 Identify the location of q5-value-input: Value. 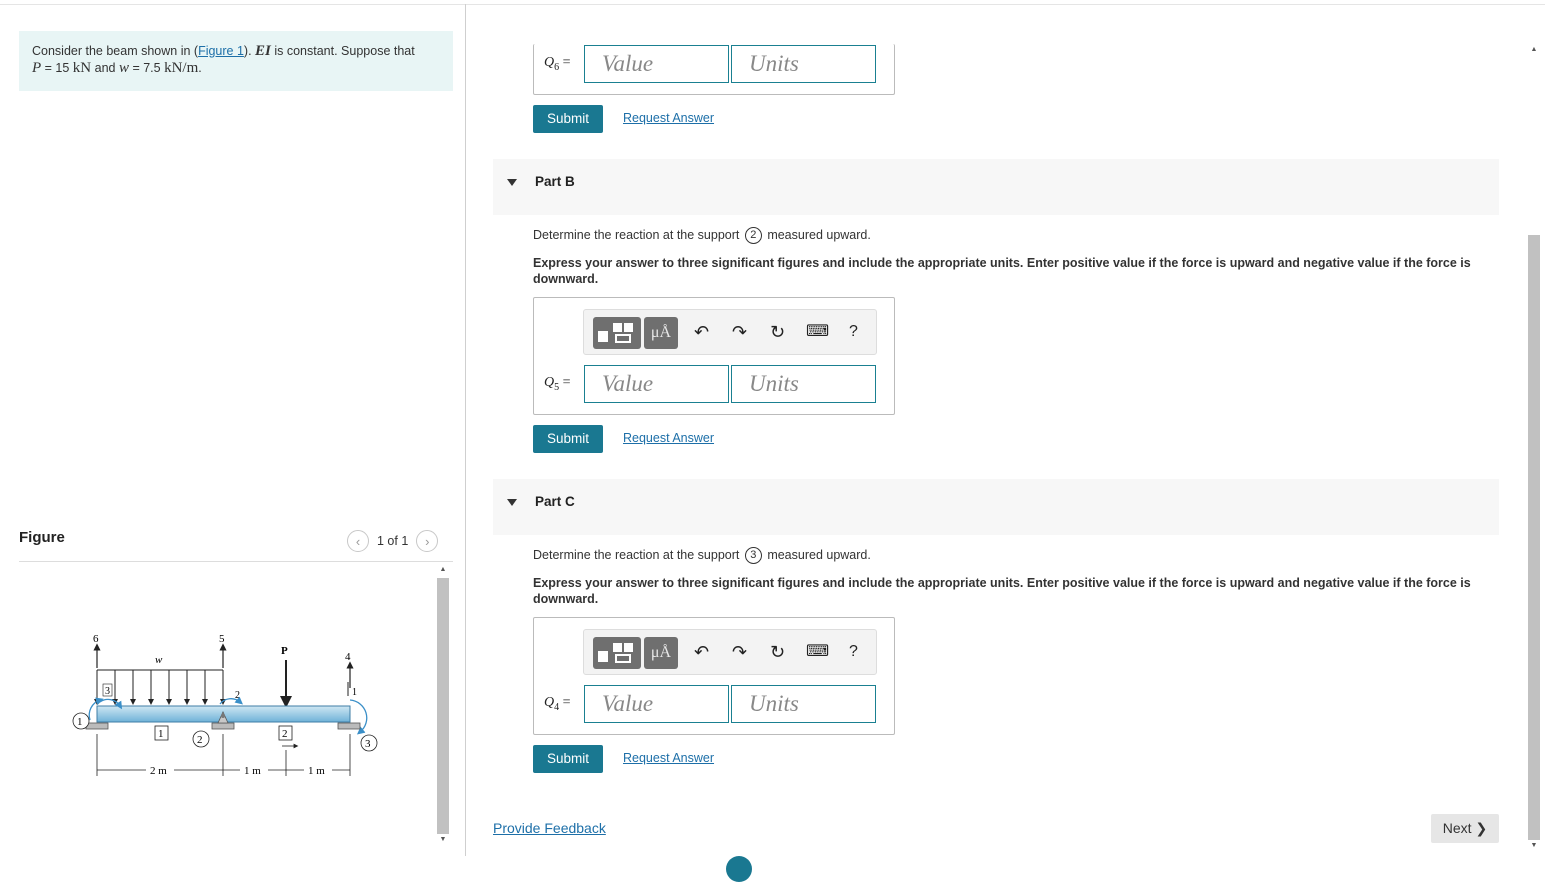
(656, 384).